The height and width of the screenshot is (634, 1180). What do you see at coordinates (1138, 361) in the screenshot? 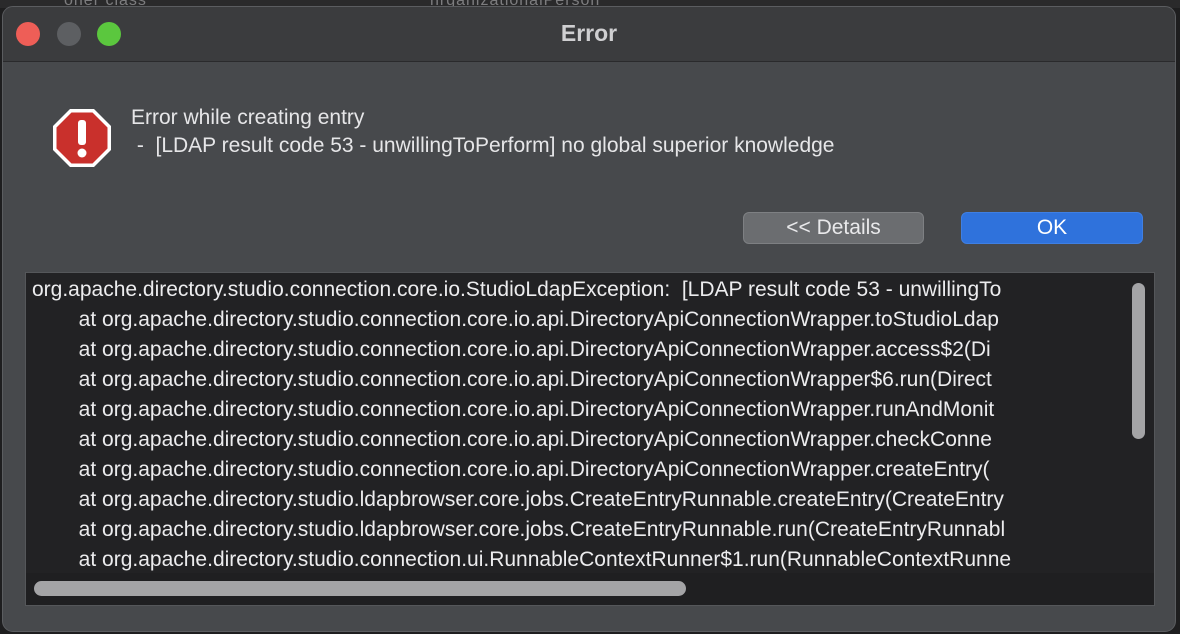
I see `vertical-scroll-thumb` at bounding box center [1138, 361].